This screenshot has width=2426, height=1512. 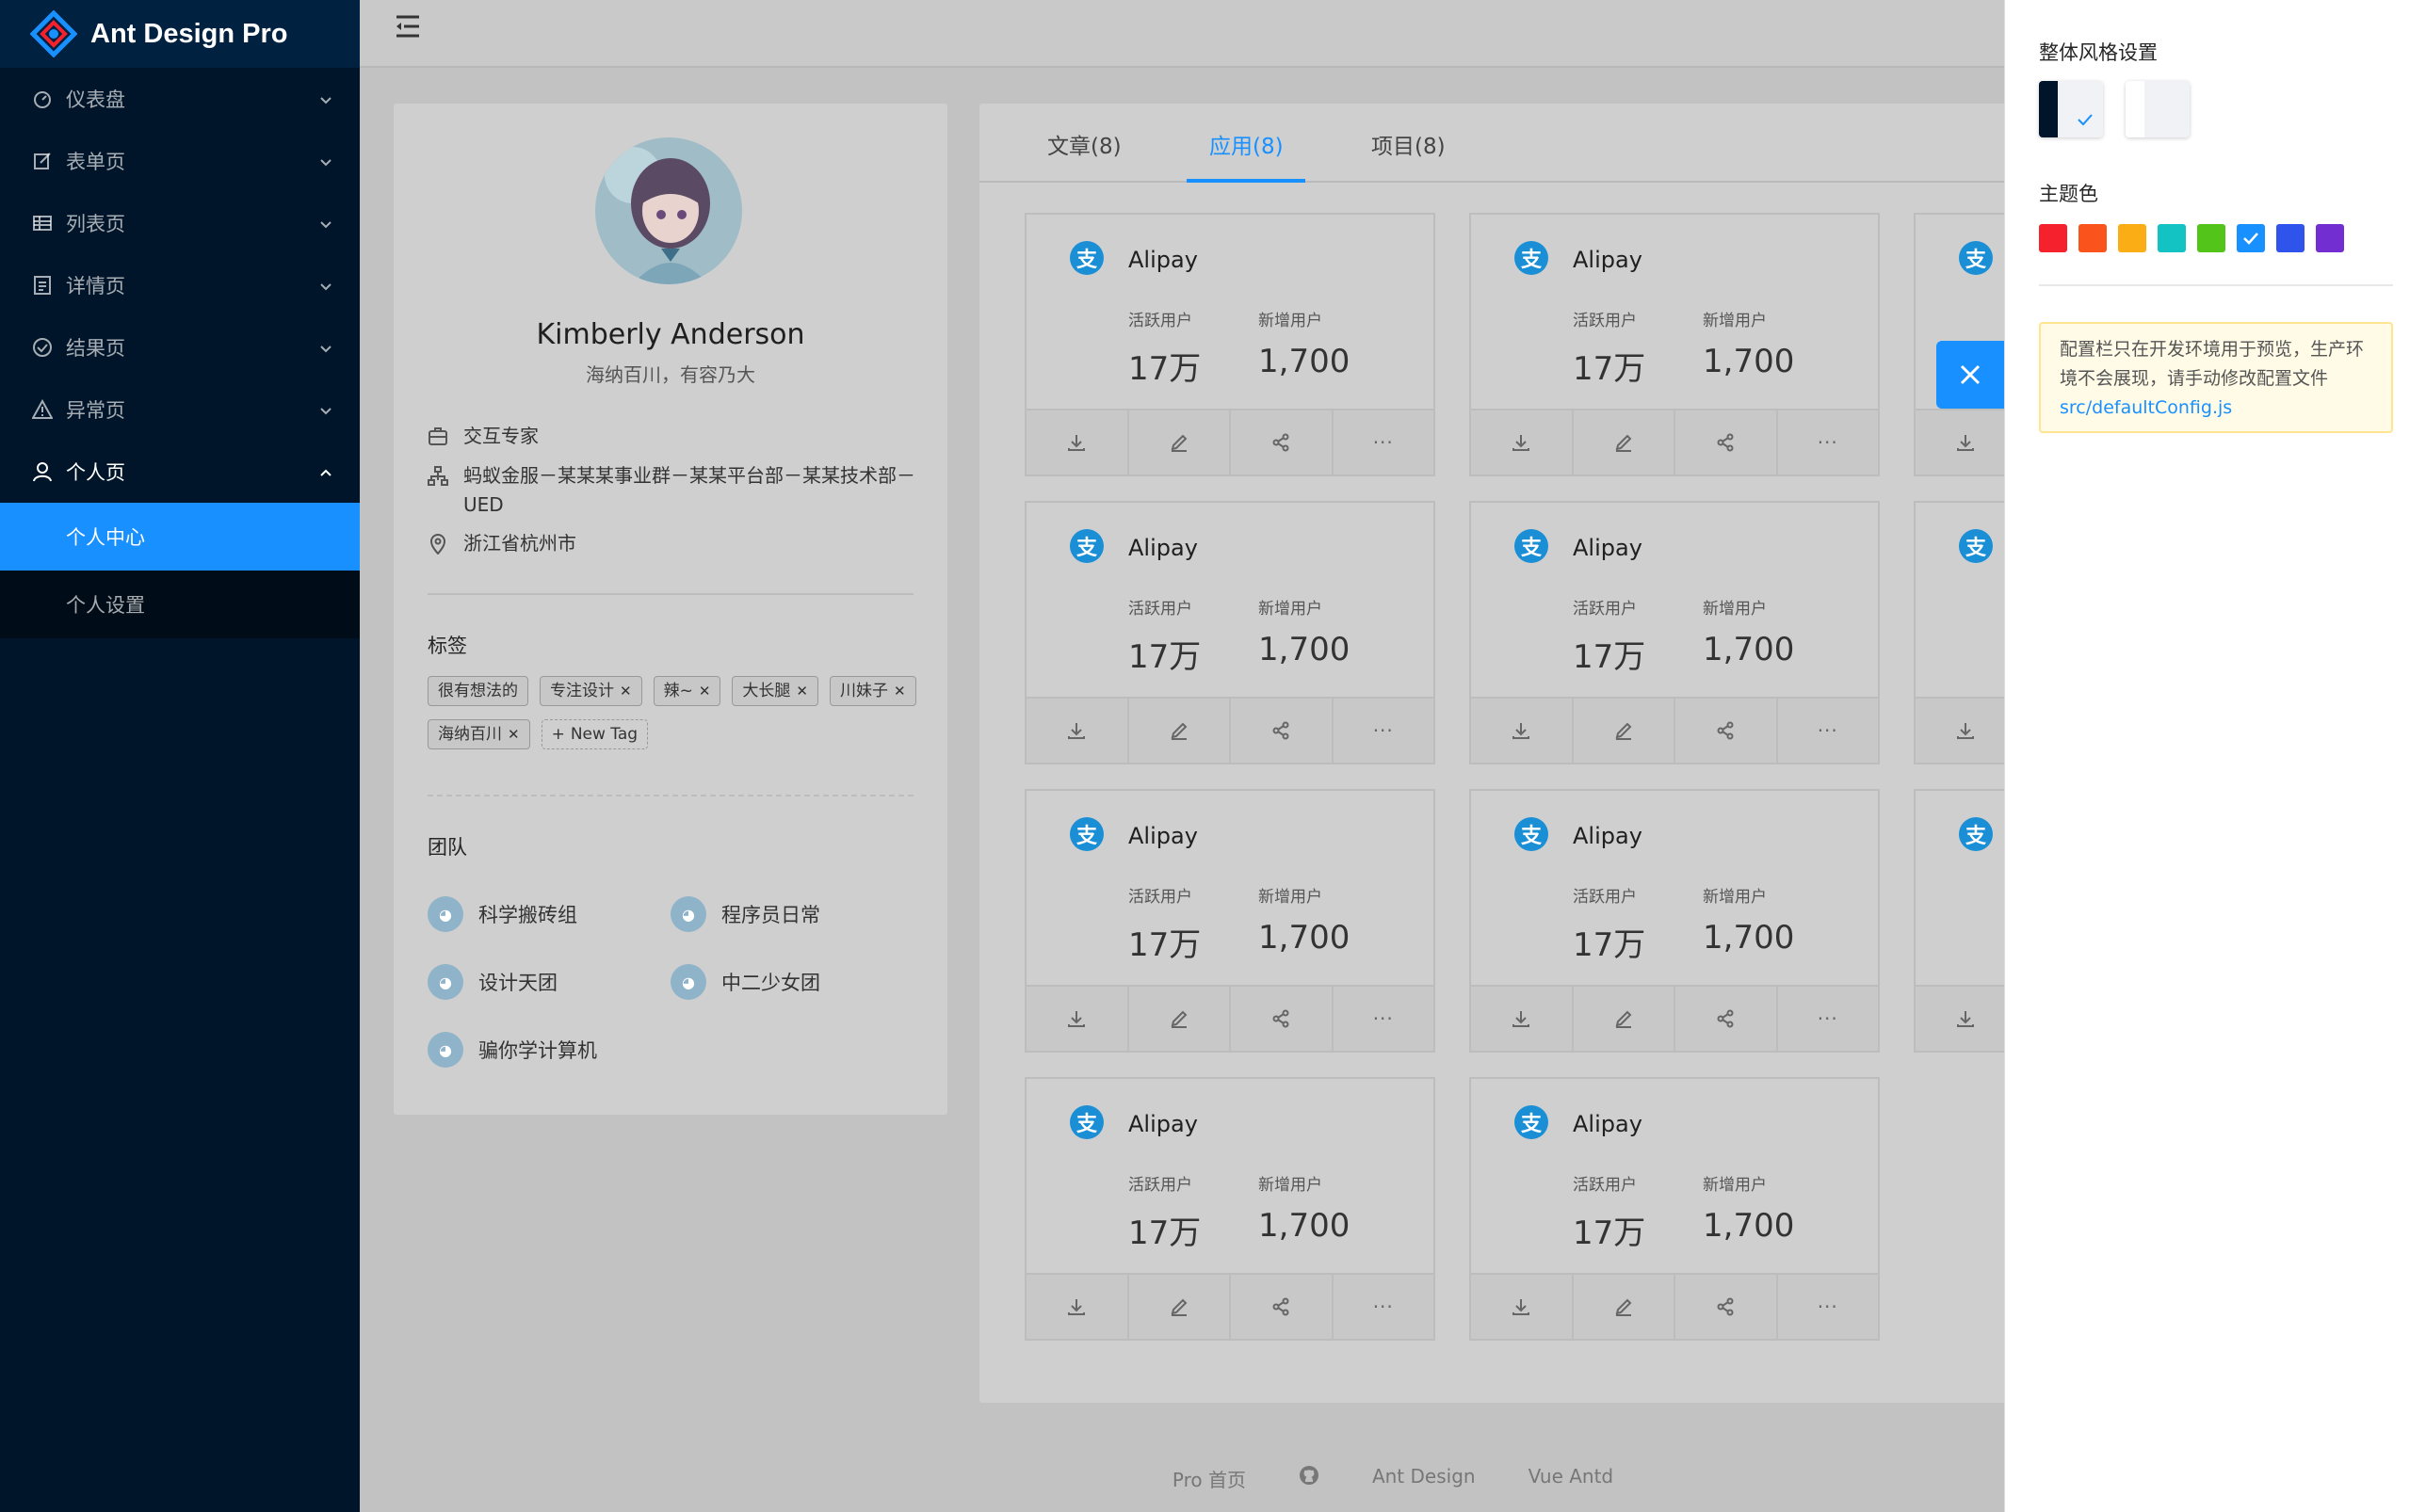 I want to click on sidebar-item-profile: 详情页, so click(x=180, y=285).